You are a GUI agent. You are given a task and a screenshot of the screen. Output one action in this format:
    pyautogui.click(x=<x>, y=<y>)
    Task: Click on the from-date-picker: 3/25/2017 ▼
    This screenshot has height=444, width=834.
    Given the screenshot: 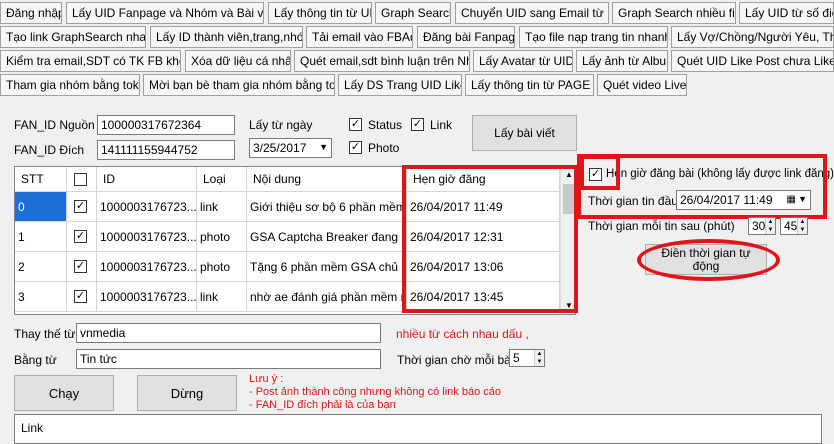 What is the action you would take?
    pyautogui.click(x=290, y=148)
    